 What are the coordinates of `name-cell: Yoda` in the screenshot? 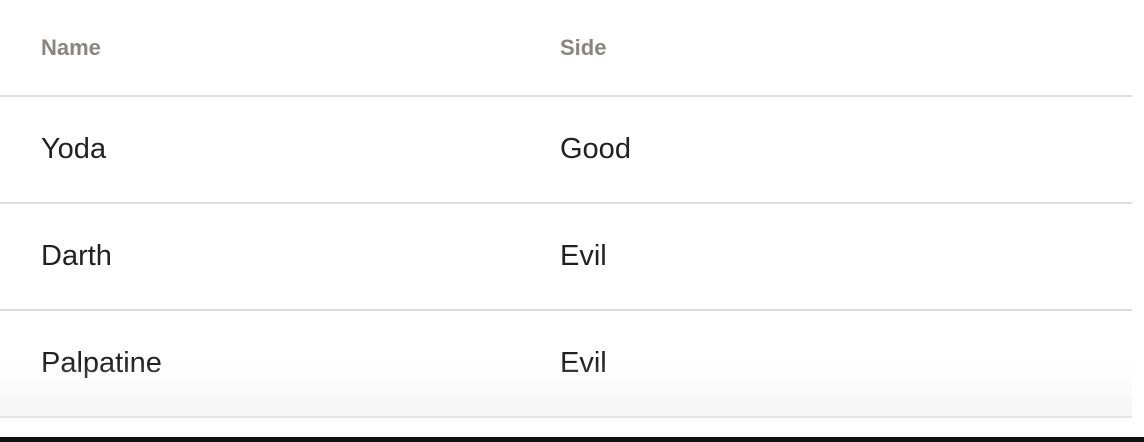 It's located at (259, 150).